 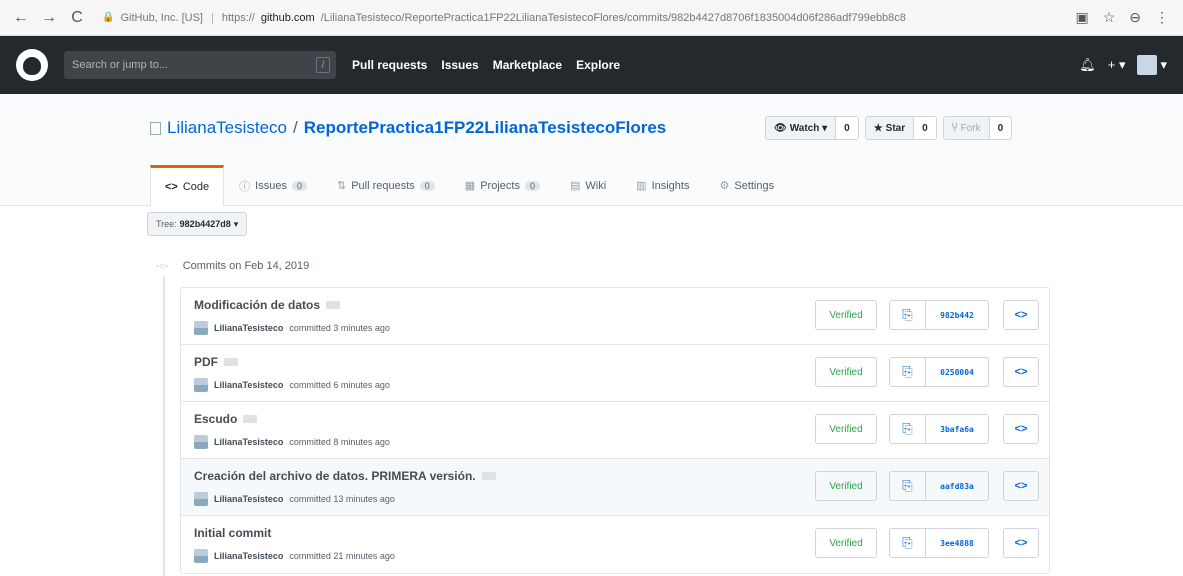 I want to click on repo-owner-link: LilianaTesisteco, so click(x=227, y=128).